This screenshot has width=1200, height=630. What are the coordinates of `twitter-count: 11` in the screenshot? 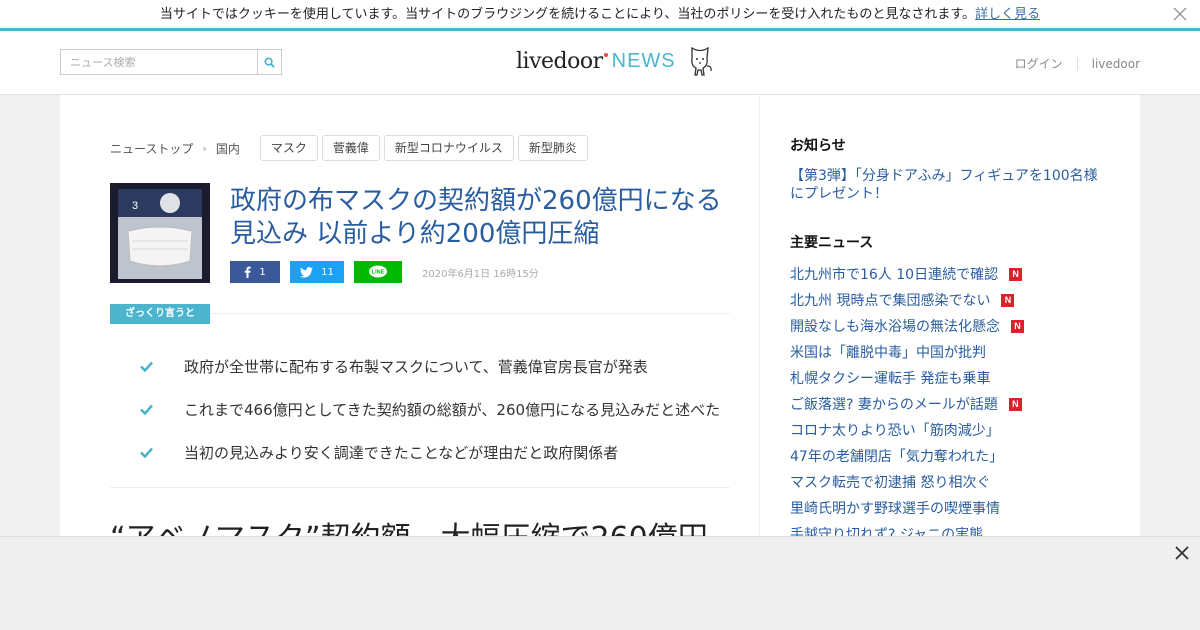 It's located at (327, 272).